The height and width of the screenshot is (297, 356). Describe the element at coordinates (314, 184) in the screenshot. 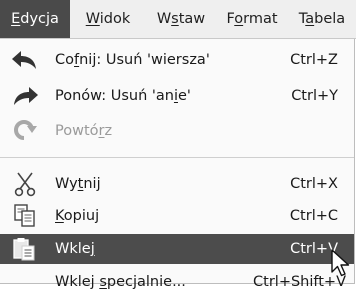

I see `cut-shortcut: Ctrl+X` at that location.